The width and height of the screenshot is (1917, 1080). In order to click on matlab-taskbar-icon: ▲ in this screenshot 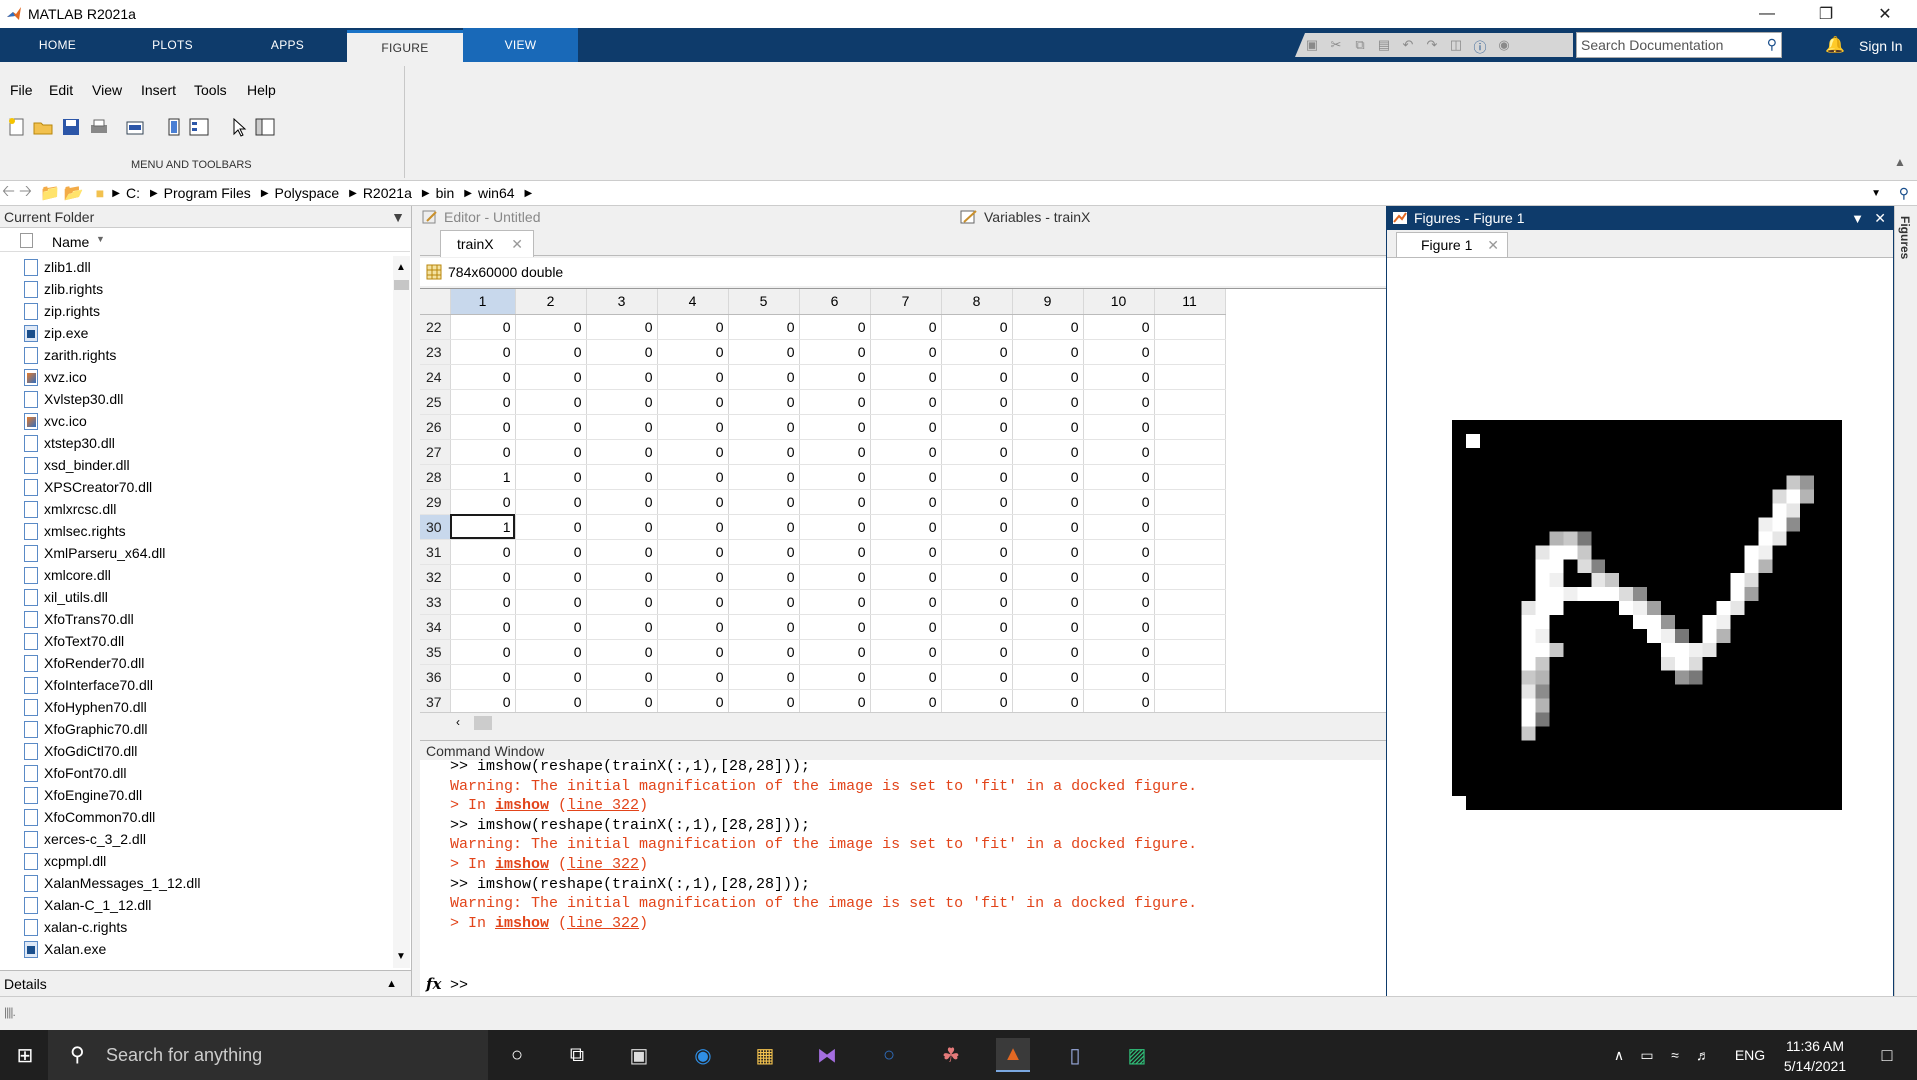, I will do `click(1013, 1055)`.